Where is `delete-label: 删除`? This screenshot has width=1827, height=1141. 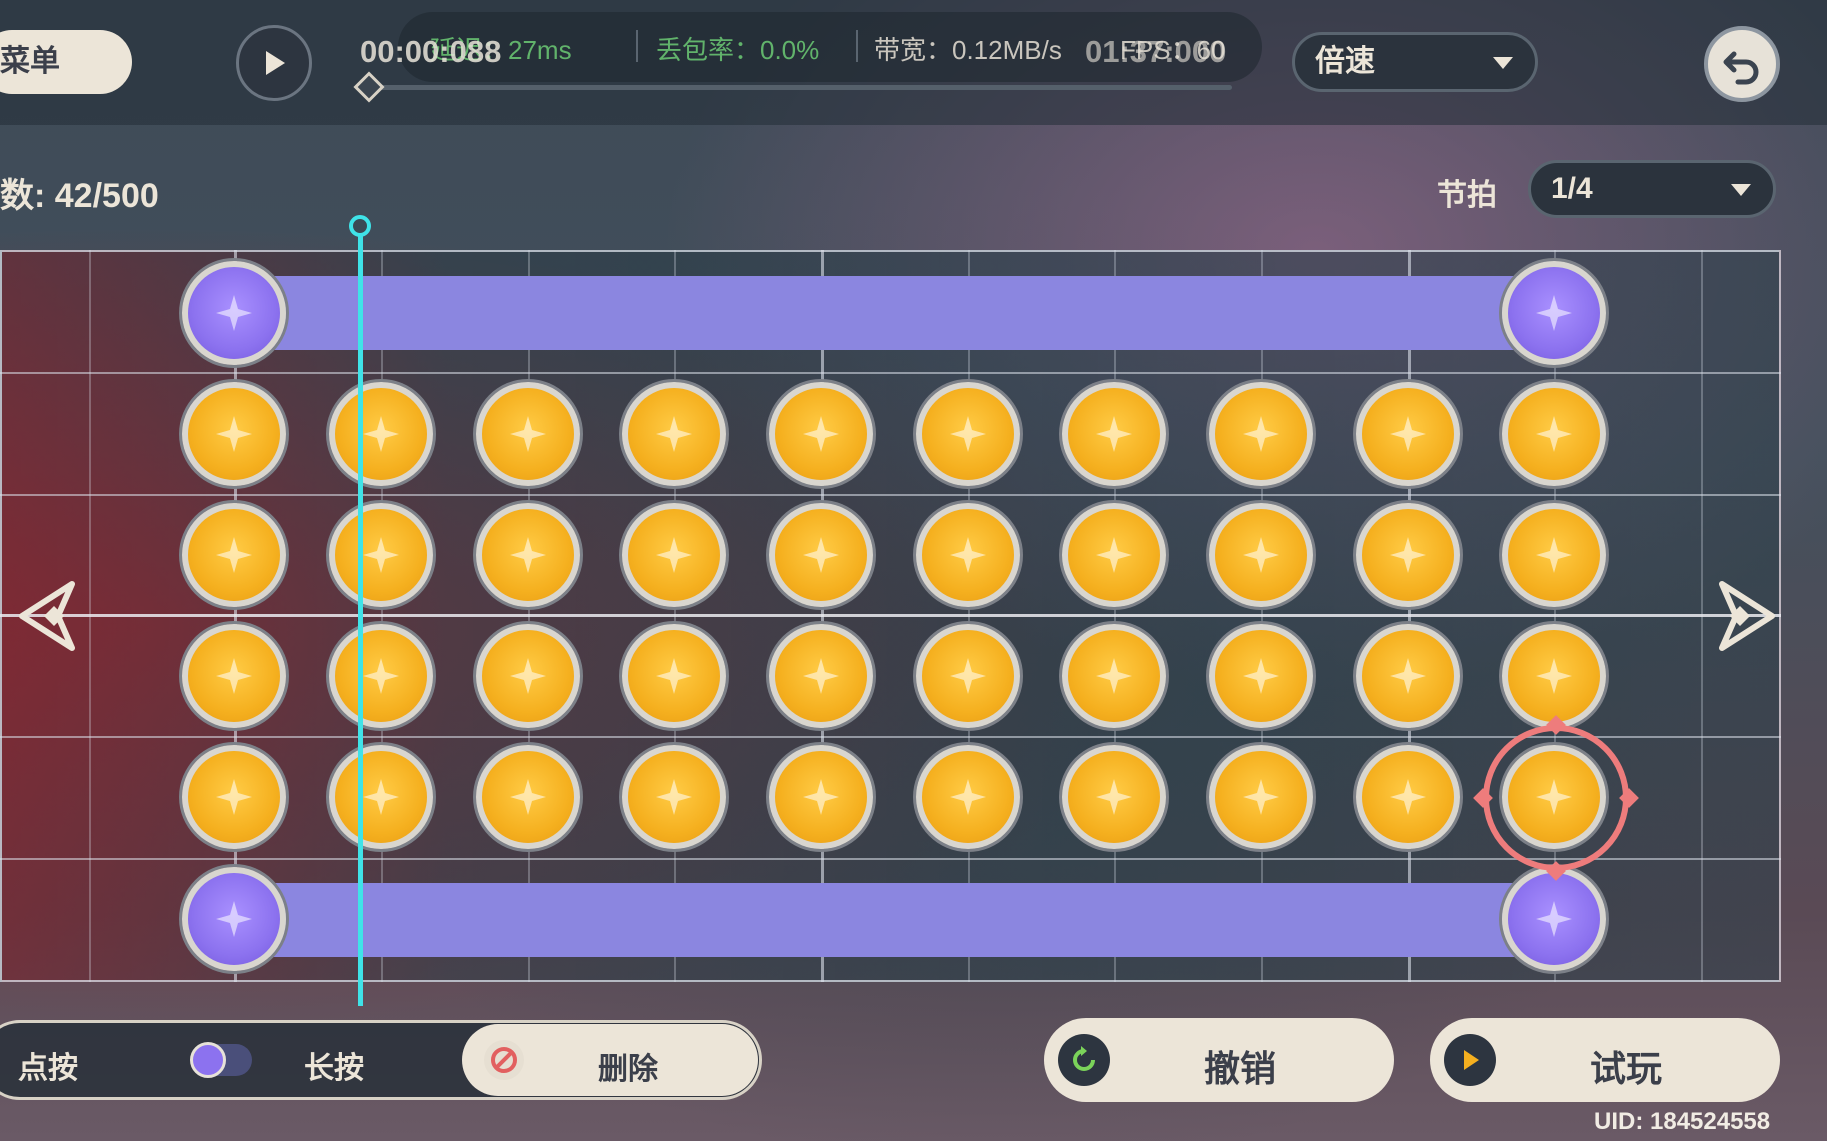 delete-label: 删除 is located at coordinates (628, 1069).